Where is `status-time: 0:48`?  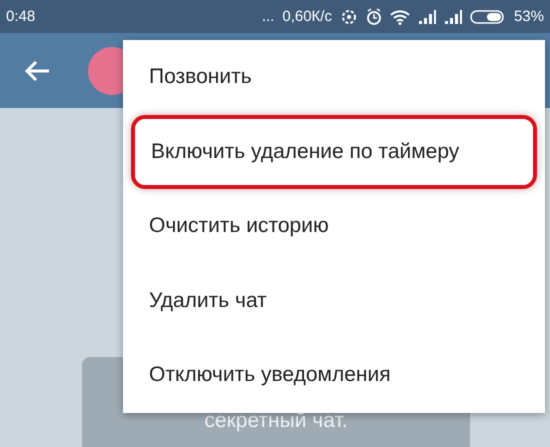
status-time: 0:48 is located at coordinates (21, 16).